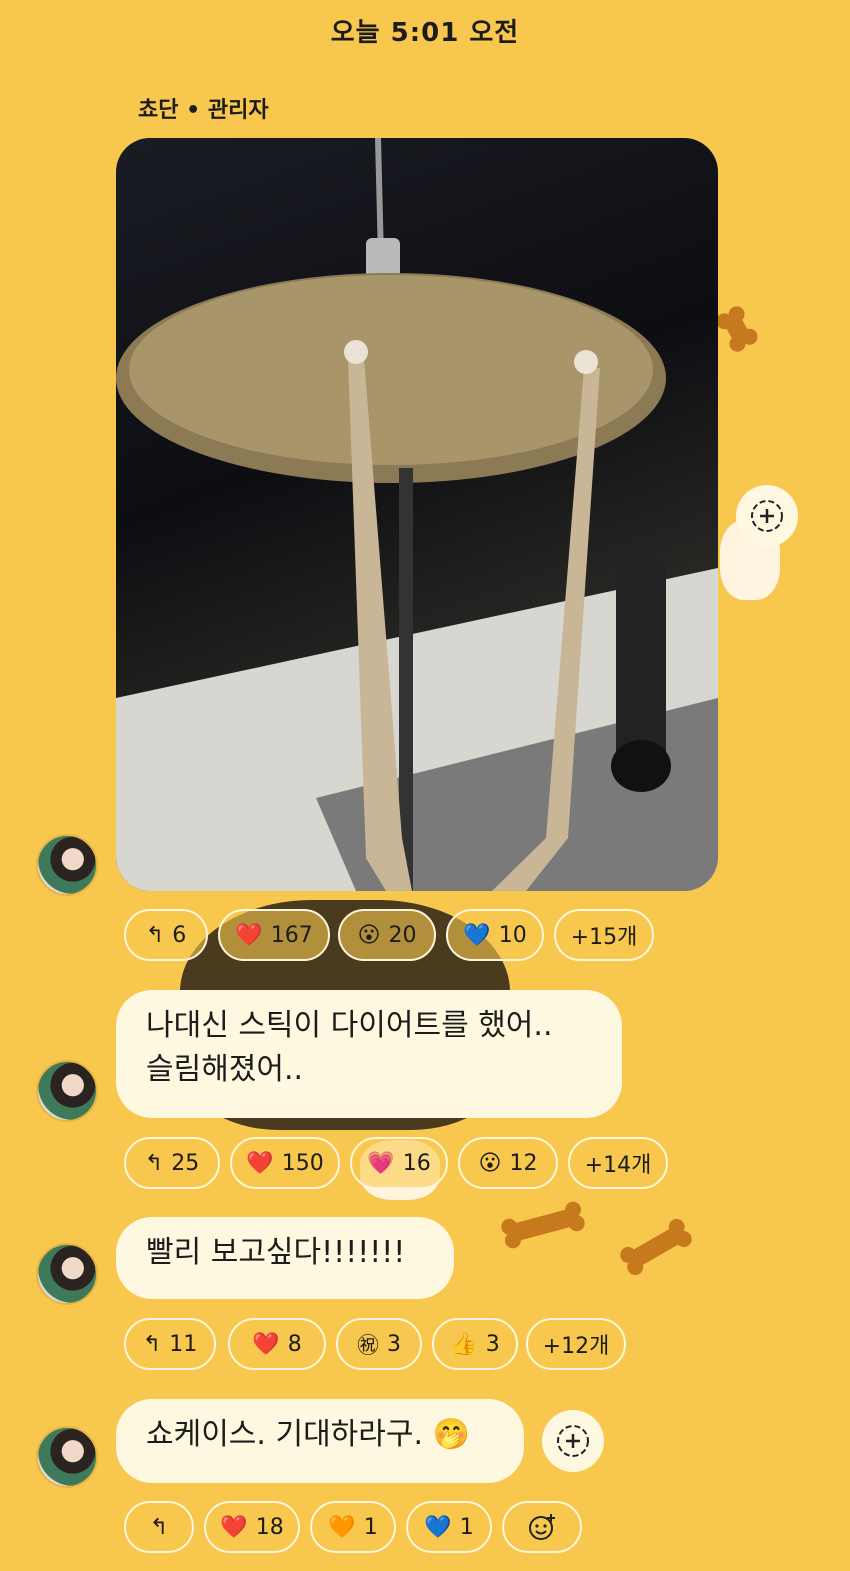  I want to click on reaction-thumbs-up: 👍 3, so click(475, 1344).